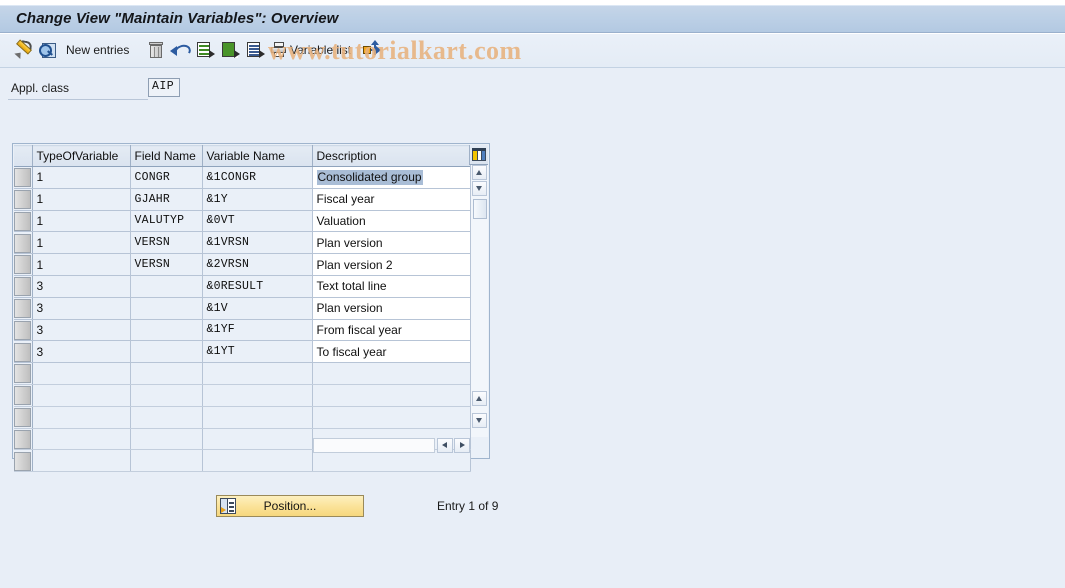 The width and height of the screenshot is (1065, 588). I want to click on toolbar-expand, so click(371, 50).